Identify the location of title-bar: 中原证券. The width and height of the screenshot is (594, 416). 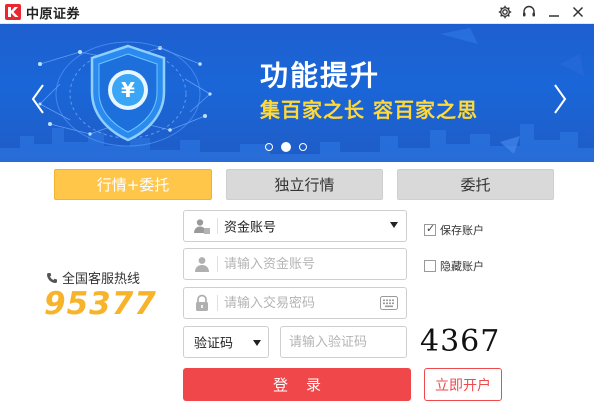
(297, 12).